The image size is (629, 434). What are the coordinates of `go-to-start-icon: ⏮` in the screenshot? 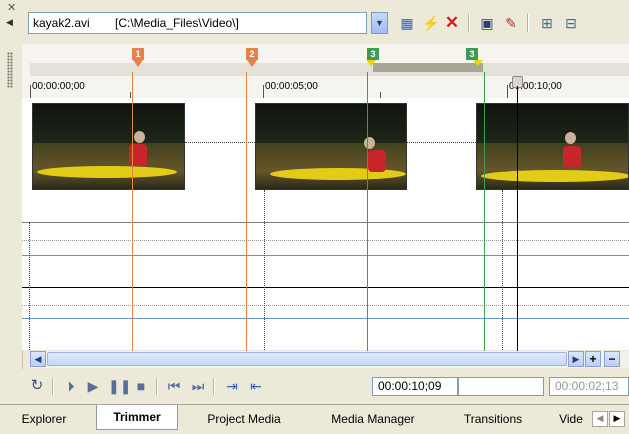 It's located at (174, 386).